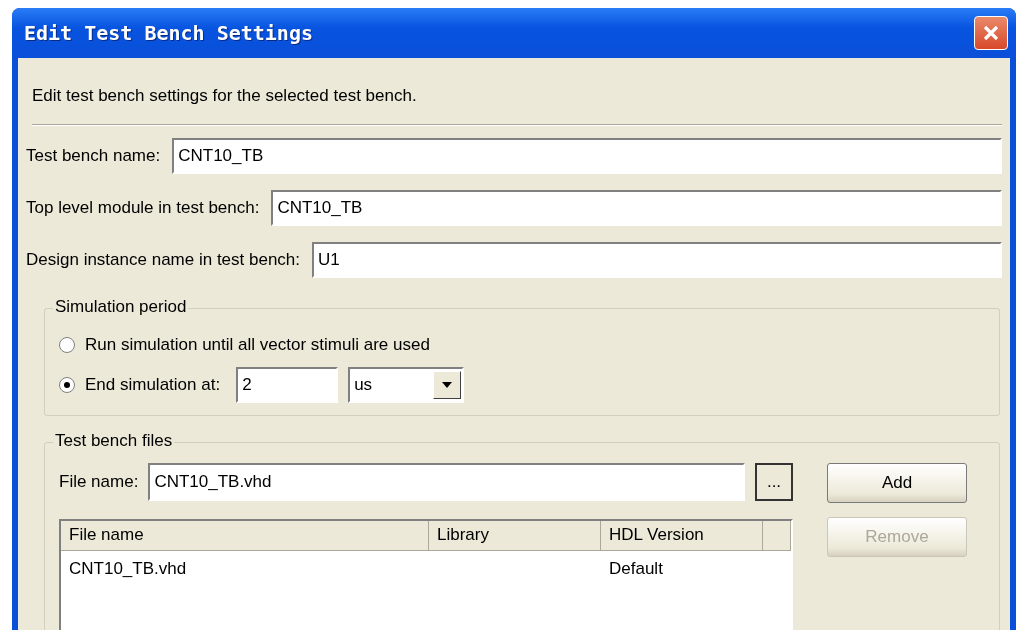 The width and height of the screenshot is (1016, 630). What do you see at coordinates (168, 33) in the screenshot?
I see `window-title: Edit Test Bench Settings` at bounding box center [168, 33].